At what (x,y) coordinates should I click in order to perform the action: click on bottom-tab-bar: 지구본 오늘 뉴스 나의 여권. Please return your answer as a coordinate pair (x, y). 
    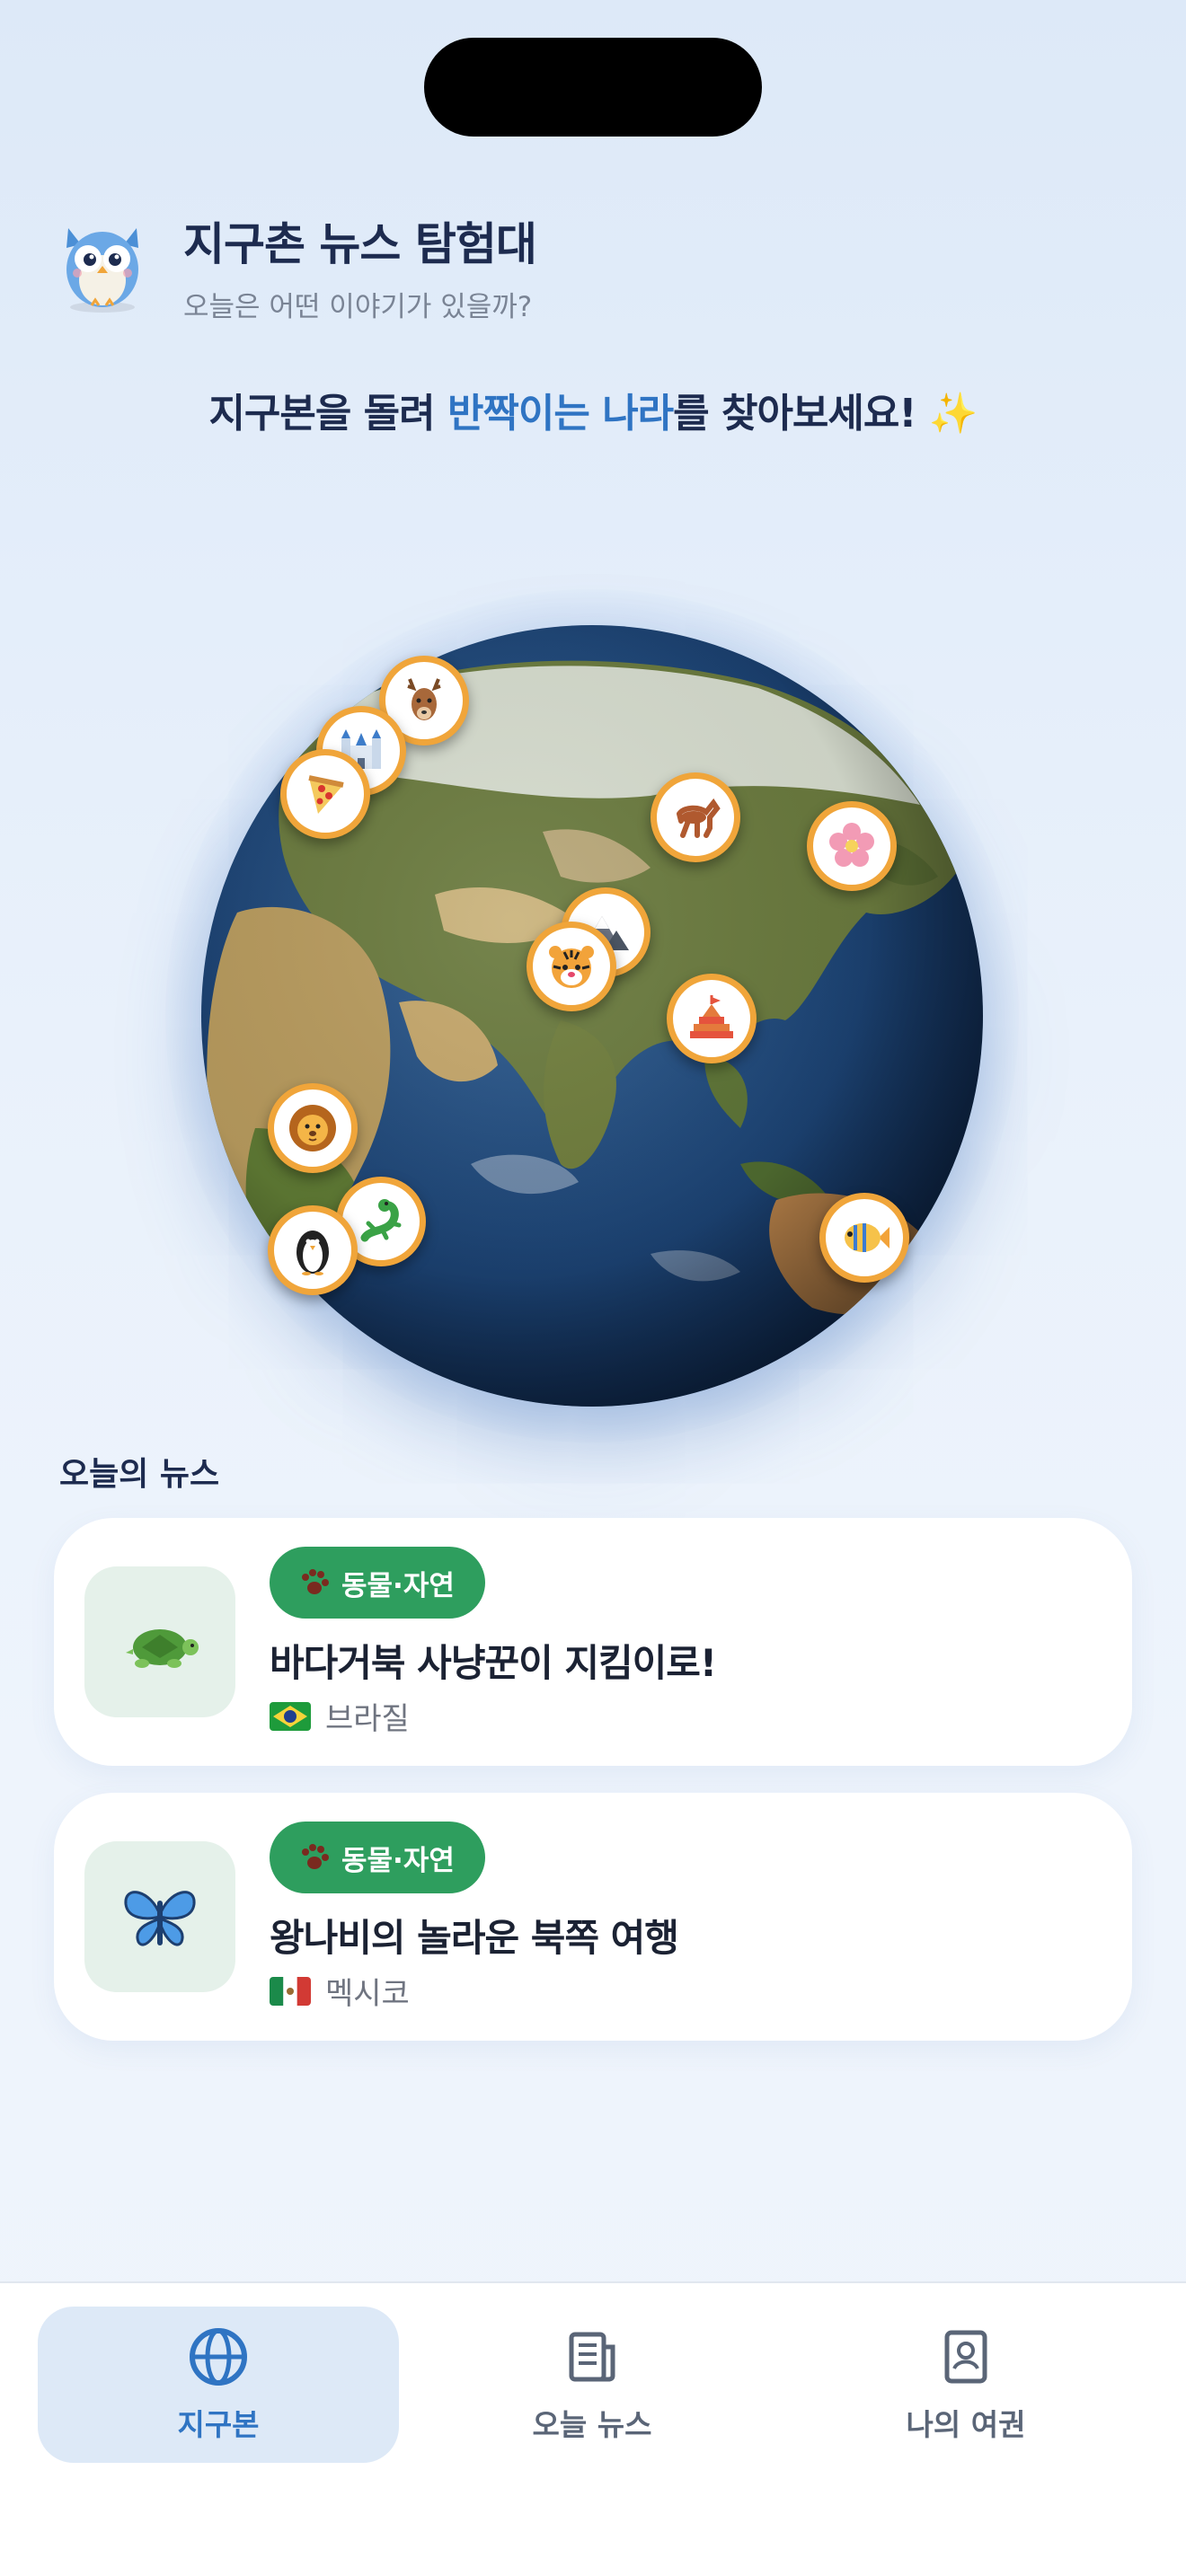
    Looking at the image, I should click on (593, 2428).